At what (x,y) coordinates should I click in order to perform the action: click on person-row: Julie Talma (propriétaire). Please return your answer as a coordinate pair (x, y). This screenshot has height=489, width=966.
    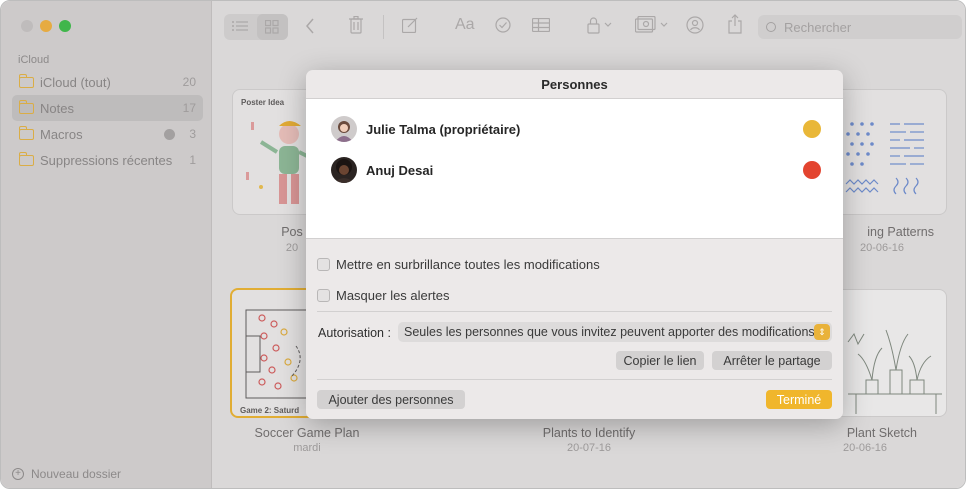
    Looking at the image, I should click on (576, 129).